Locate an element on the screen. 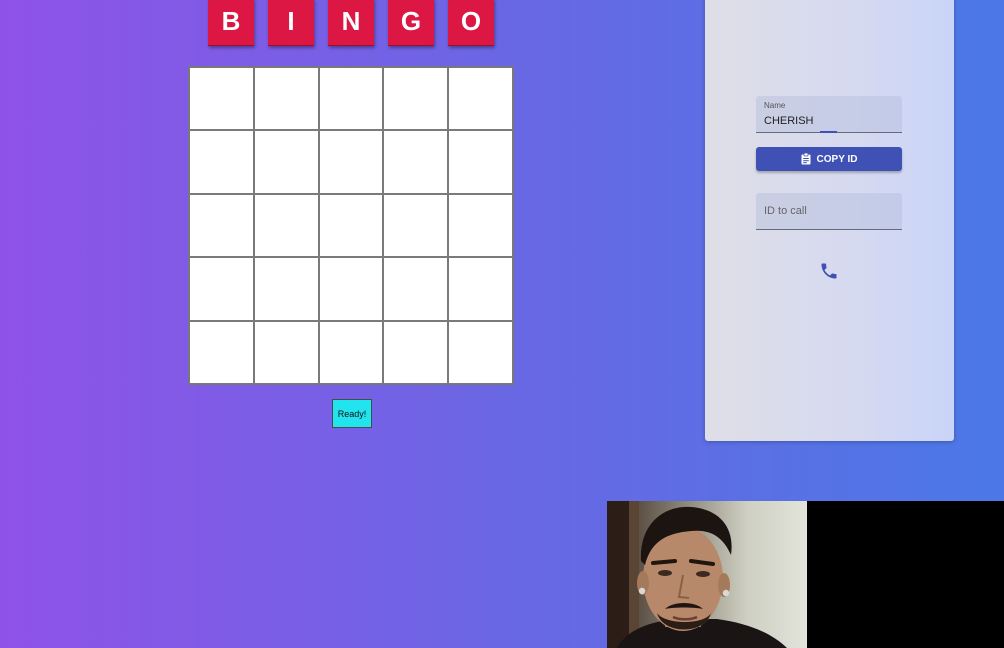  name-field-label: Name is located at coordinates (775, 105).